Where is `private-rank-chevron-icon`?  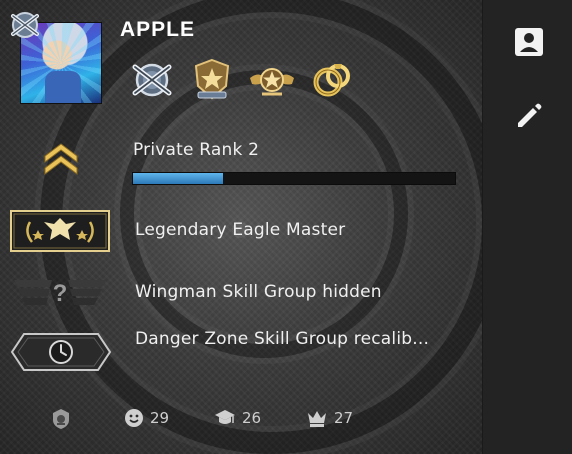
private-rank-chevron-icon is located at coordinates (61, 159).